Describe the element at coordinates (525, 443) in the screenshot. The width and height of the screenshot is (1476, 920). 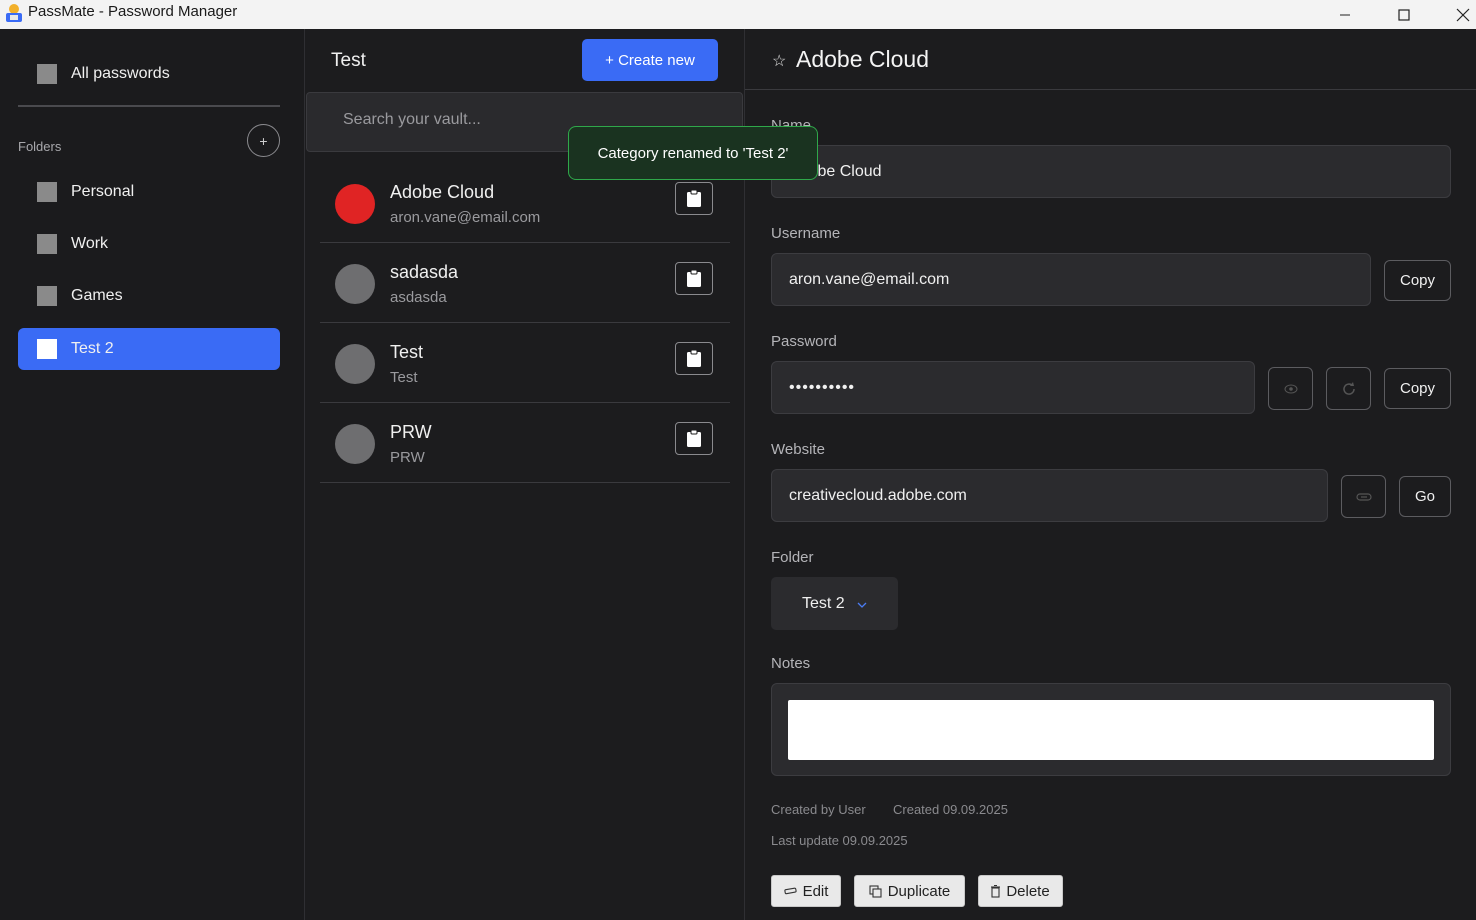
I see `list-item: PRW PRW` at that location.